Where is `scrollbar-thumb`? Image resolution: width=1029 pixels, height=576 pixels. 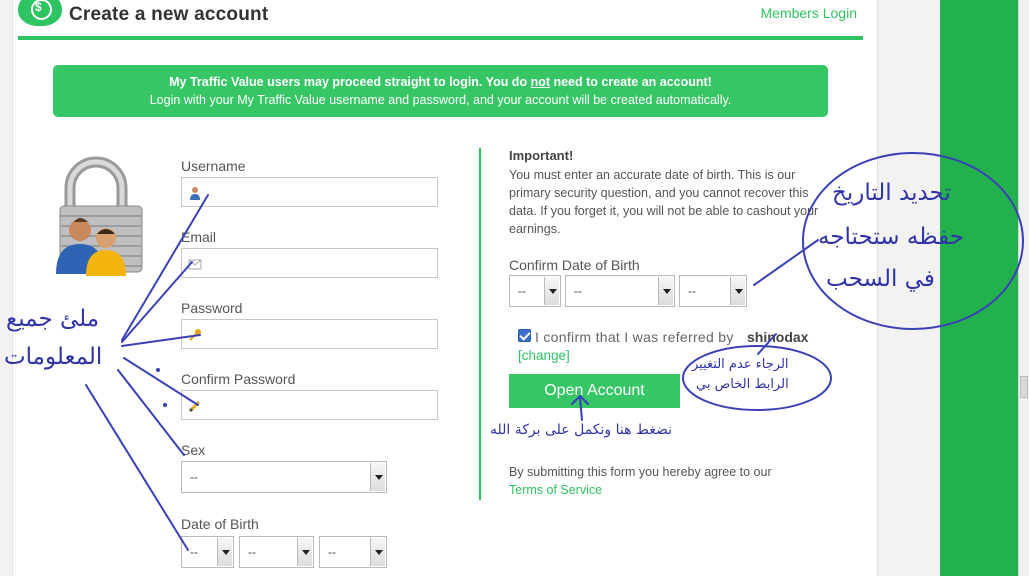
scrollbar-thumb is located at coordinates (1024, 387).